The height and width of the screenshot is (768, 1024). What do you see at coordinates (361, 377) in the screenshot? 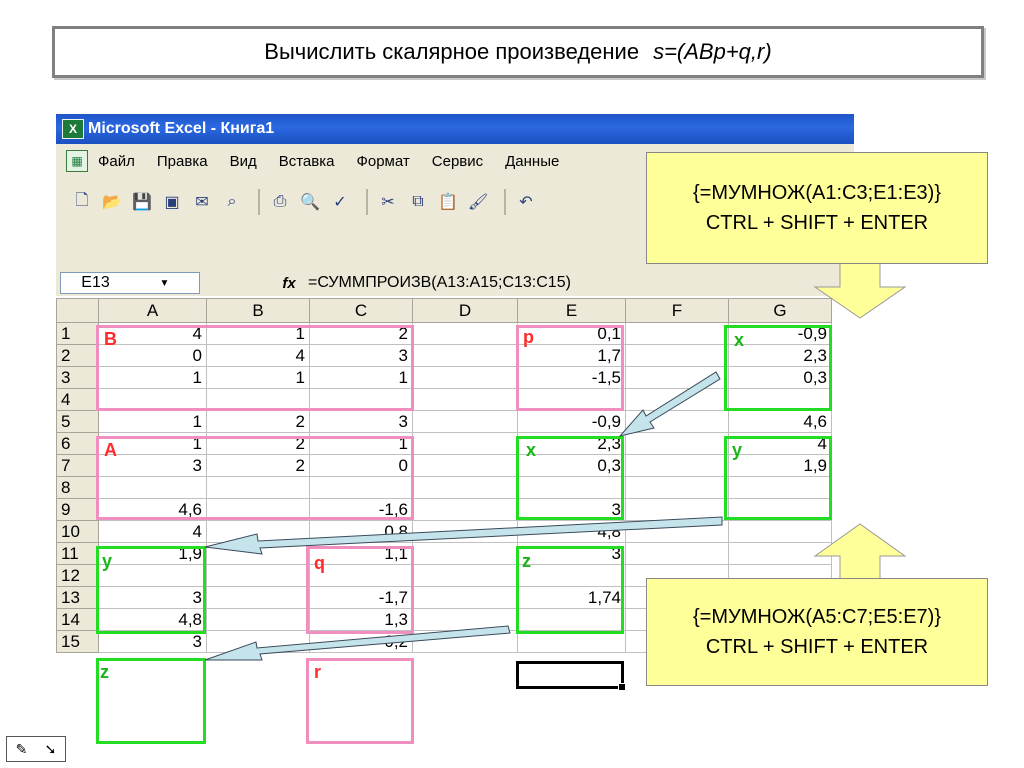
I see `cell-c3: 1` at bounding box center [361, 377].